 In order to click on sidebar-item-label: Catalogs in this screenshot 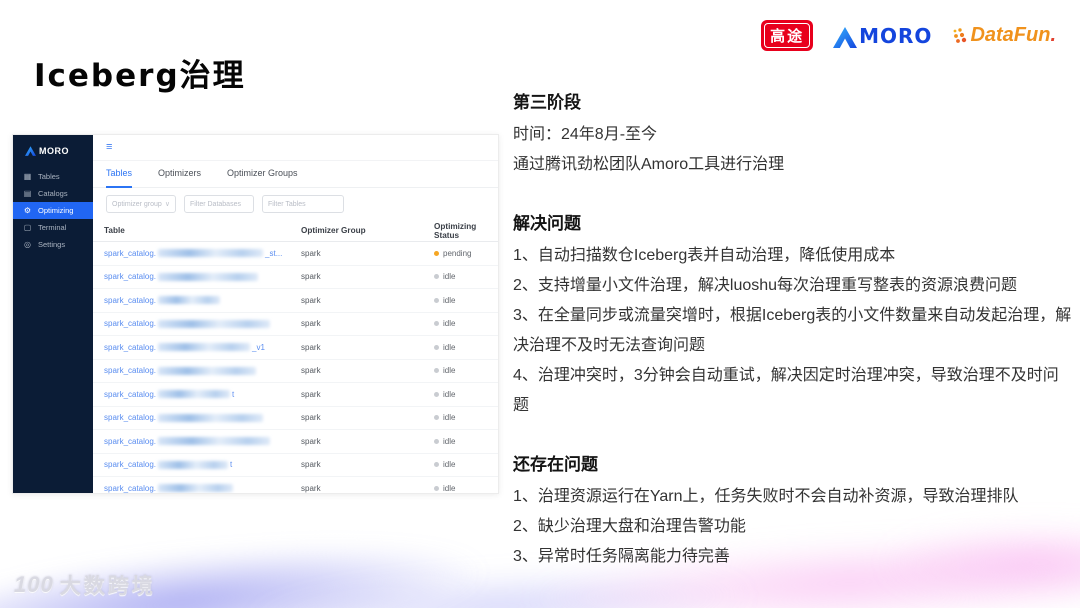, I will do `click(53, 193)`.